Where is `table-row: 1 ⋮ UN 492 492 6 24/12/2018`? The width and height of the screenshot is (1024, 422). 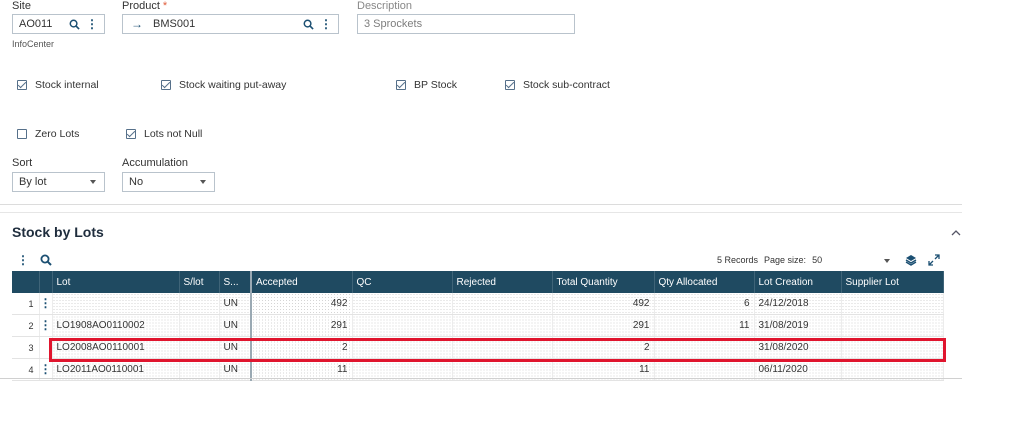 table-row: 1 ⋮ UN 492 492 6 24/12/2018 is located at coordinates (478, 304).